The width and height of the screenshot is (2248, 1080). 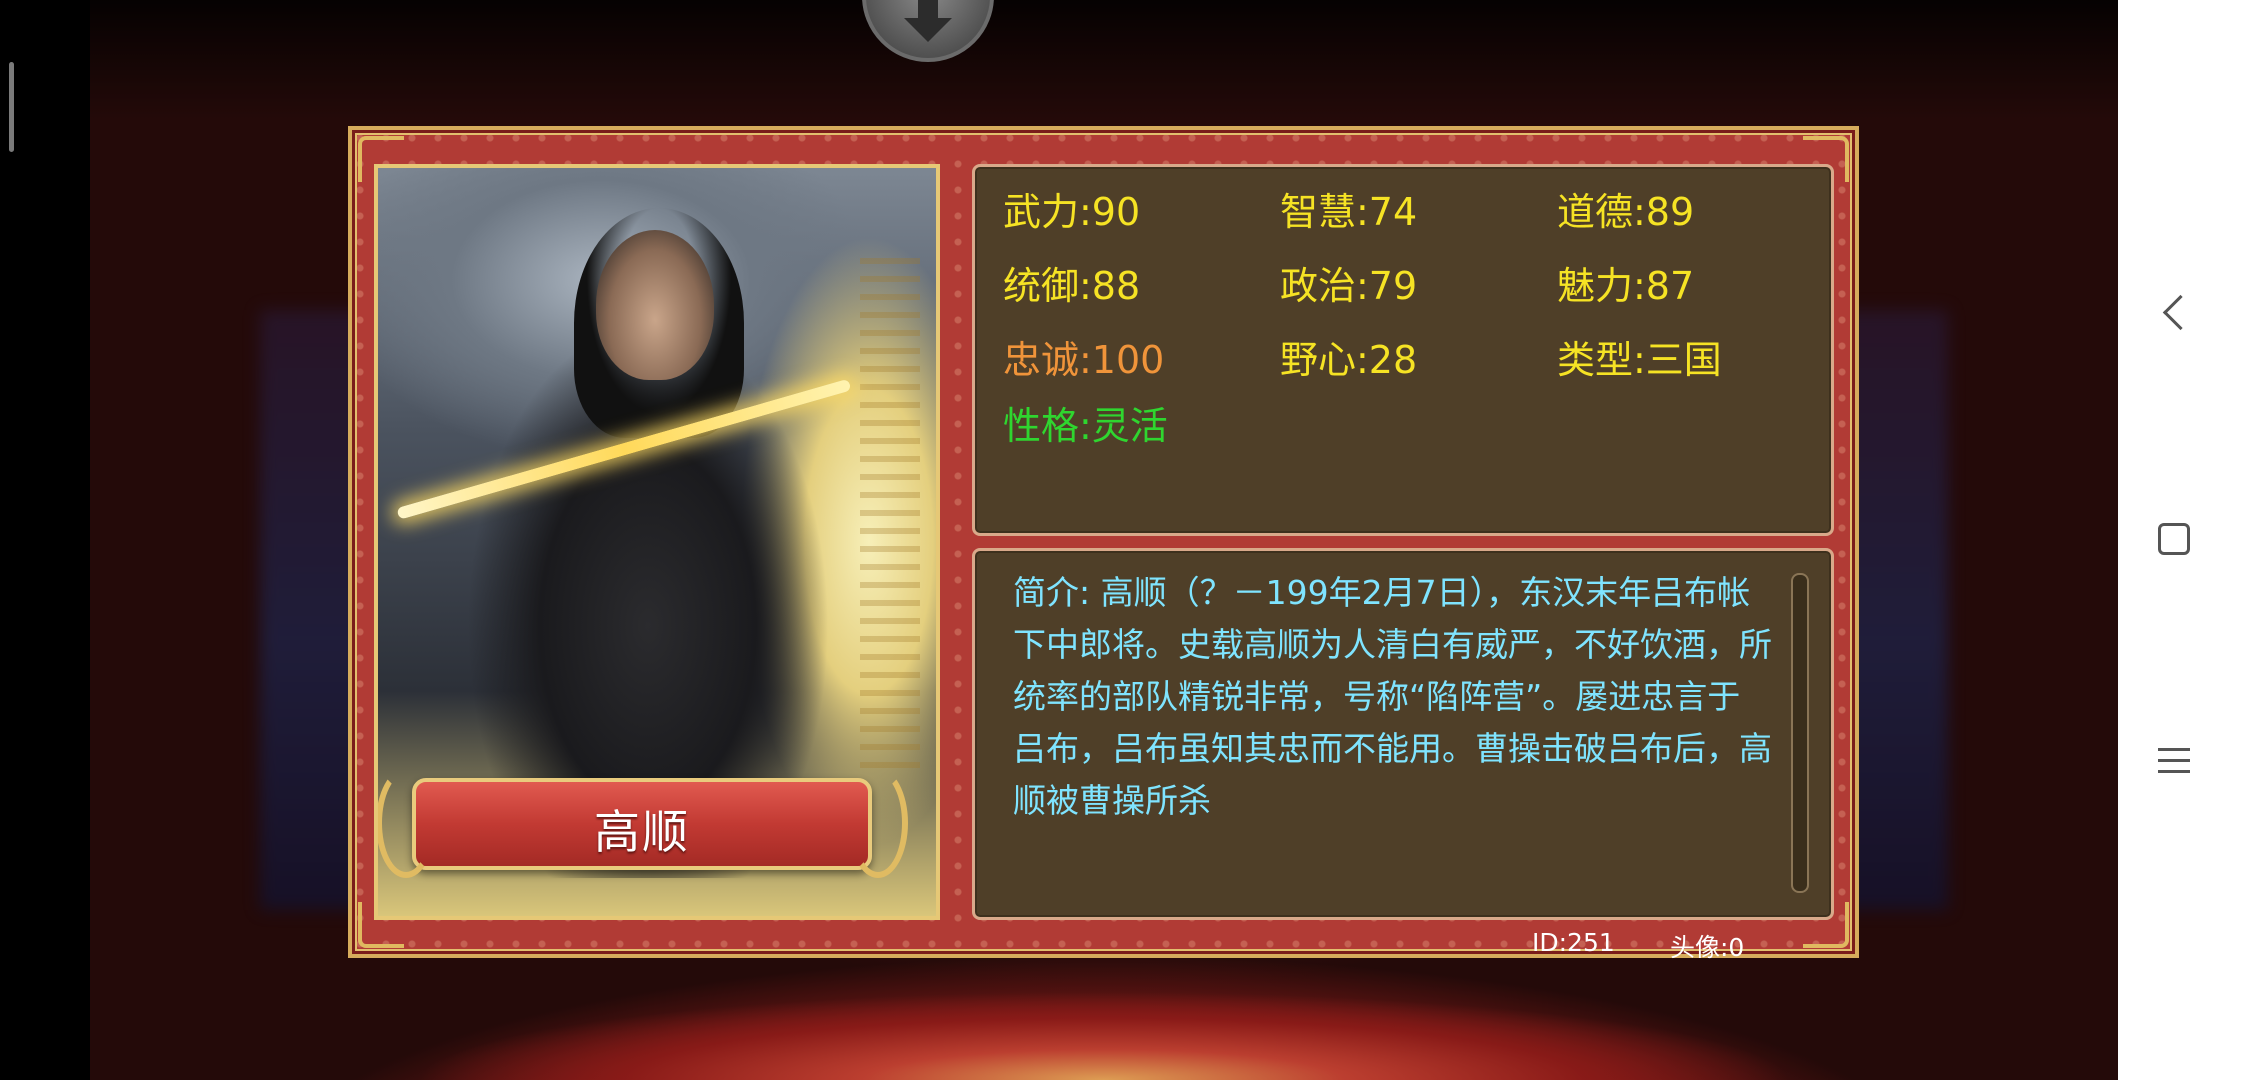 I want to click on stat-yexin: 野心:28, so click(x=1349, y=360).